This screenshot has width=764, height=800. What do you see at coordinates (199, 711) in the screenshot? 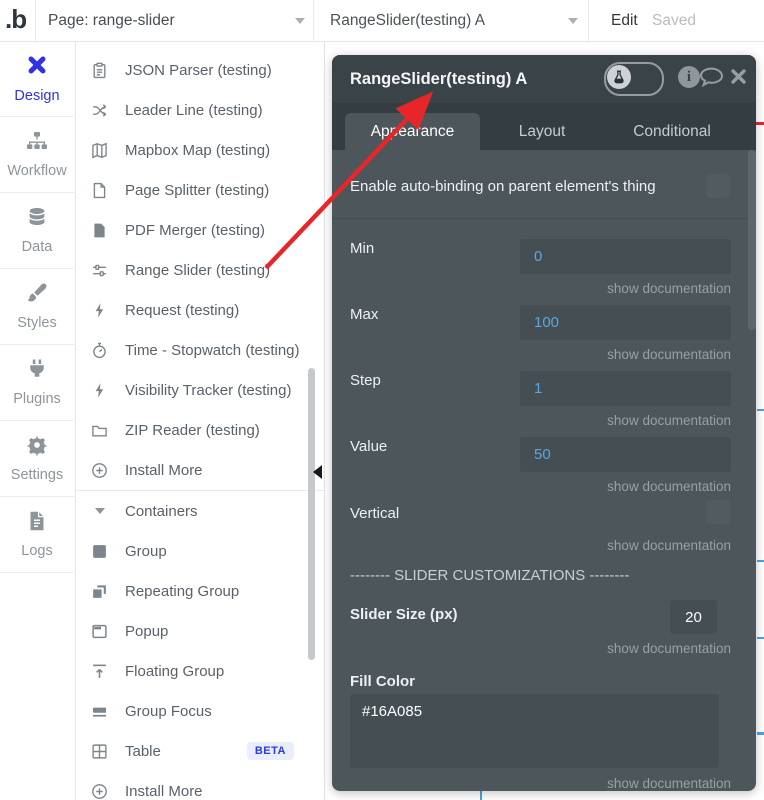
I see `palette-item-group-focus: Group Focus` at bounding box center [199, 711].